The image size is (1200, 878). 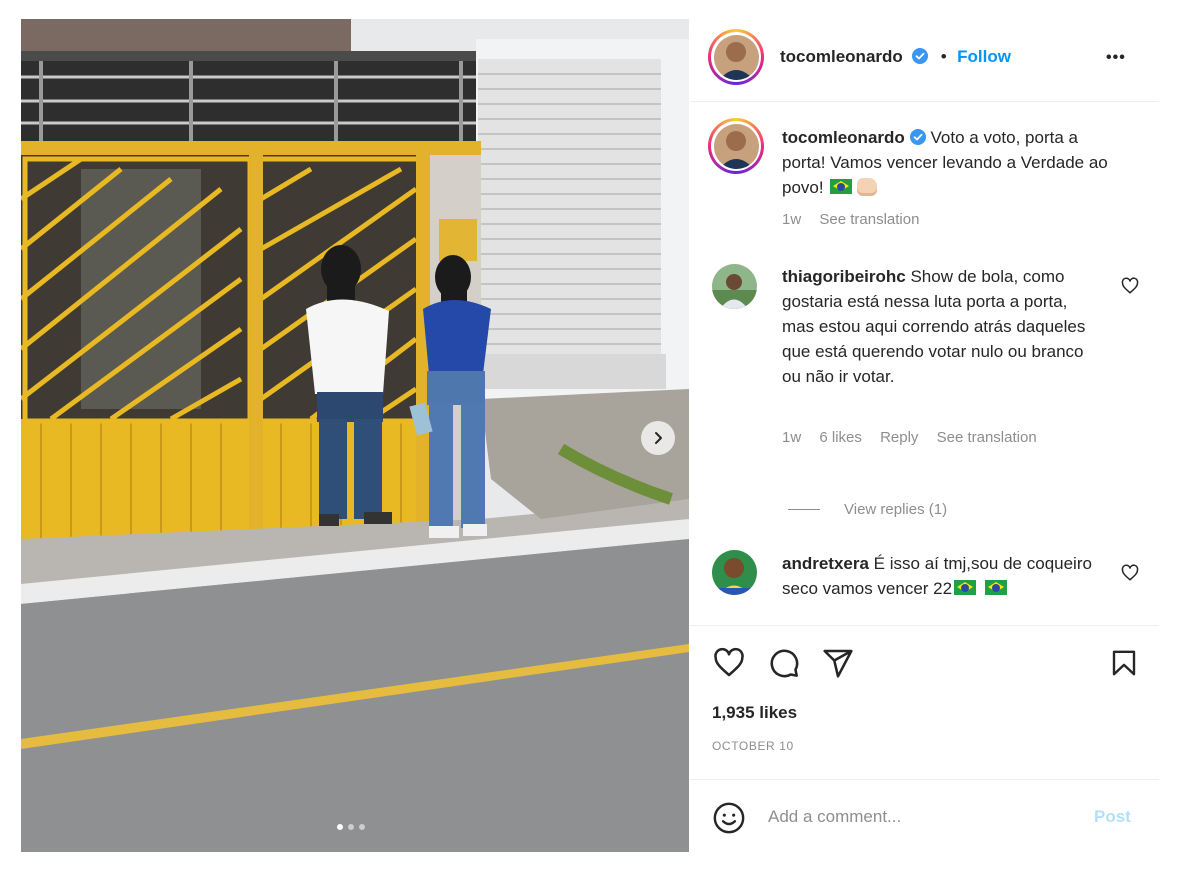 What do you see at coordinates (927, 665) in the screenshot?
I see `action-bar` at bounding box center [927, 665].